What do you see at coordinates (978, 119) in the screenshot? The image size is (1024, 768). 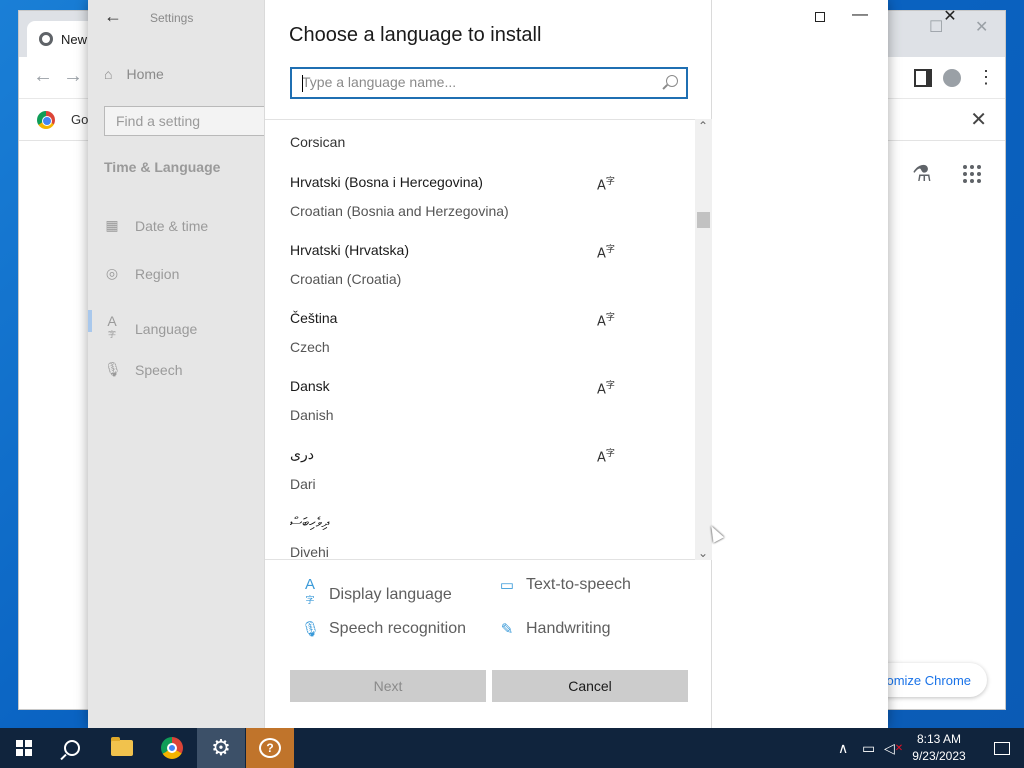 I see `bookmark-bar-close-icon: ✕` at bounding box center [978, 119].